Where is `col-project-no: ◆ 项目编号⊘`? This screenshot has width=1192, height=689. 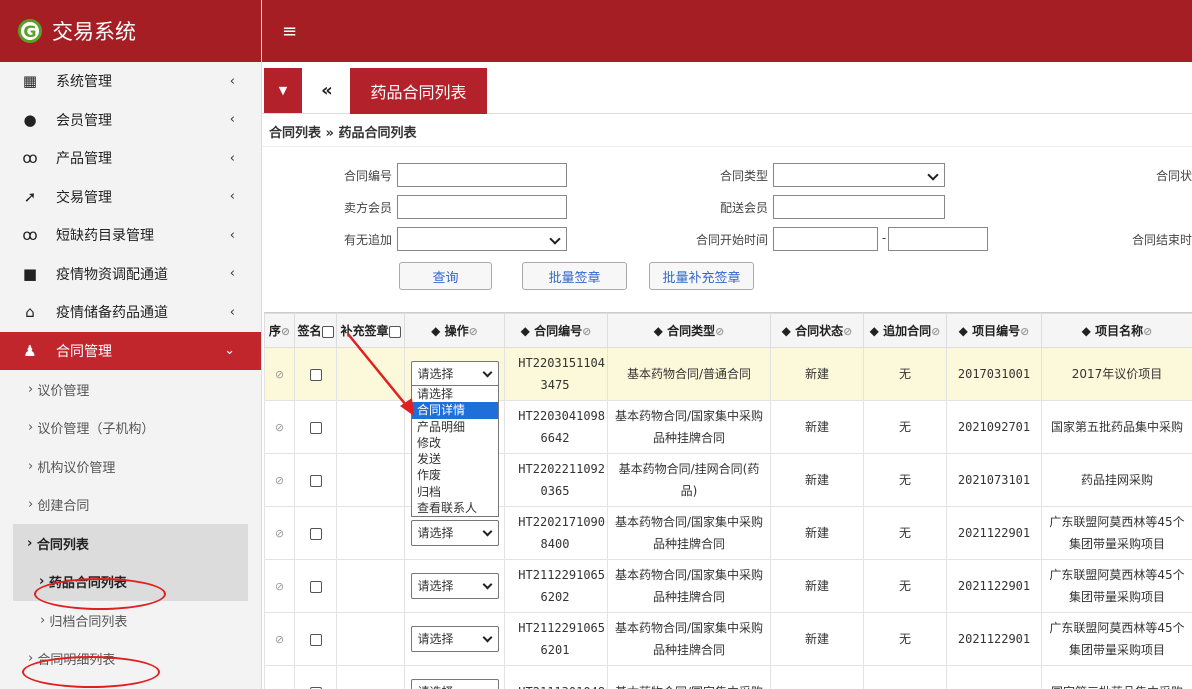 col-project-no: ◆ 项目编号⊘ is located at coordinates (994, 330).